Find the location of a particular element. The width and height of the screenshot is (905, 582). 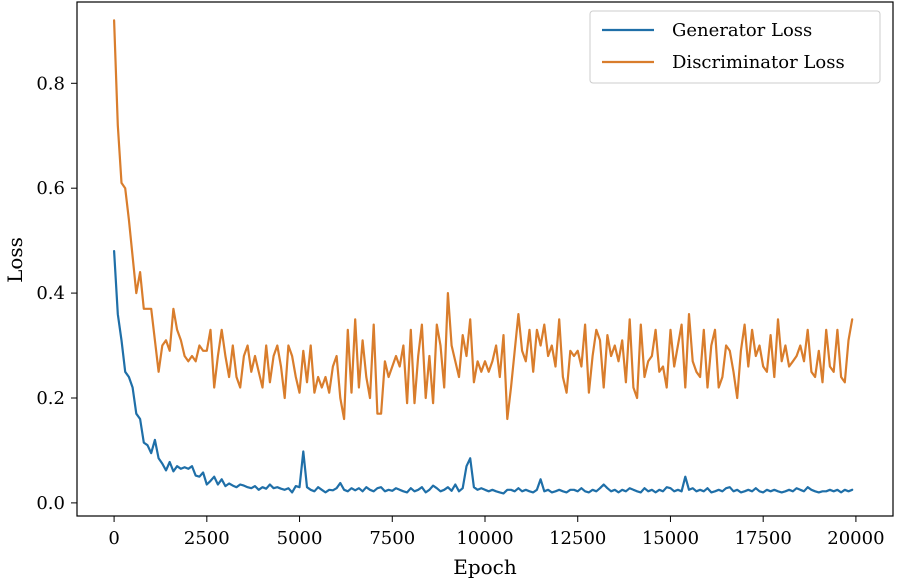

x-tick-label: 0 is located at coordinates (113, 538).